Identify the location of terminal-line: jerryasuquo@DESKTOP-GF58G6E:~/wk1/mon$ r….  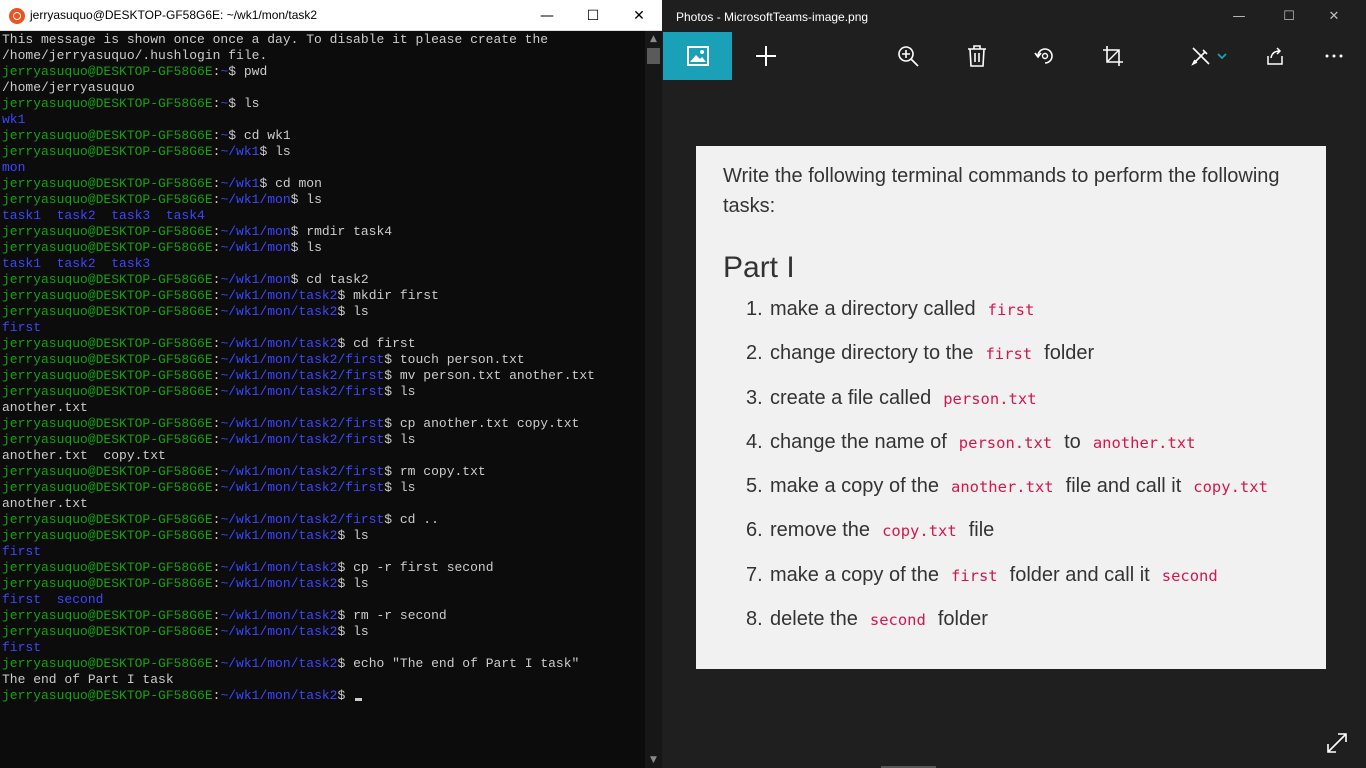
(323, 232).